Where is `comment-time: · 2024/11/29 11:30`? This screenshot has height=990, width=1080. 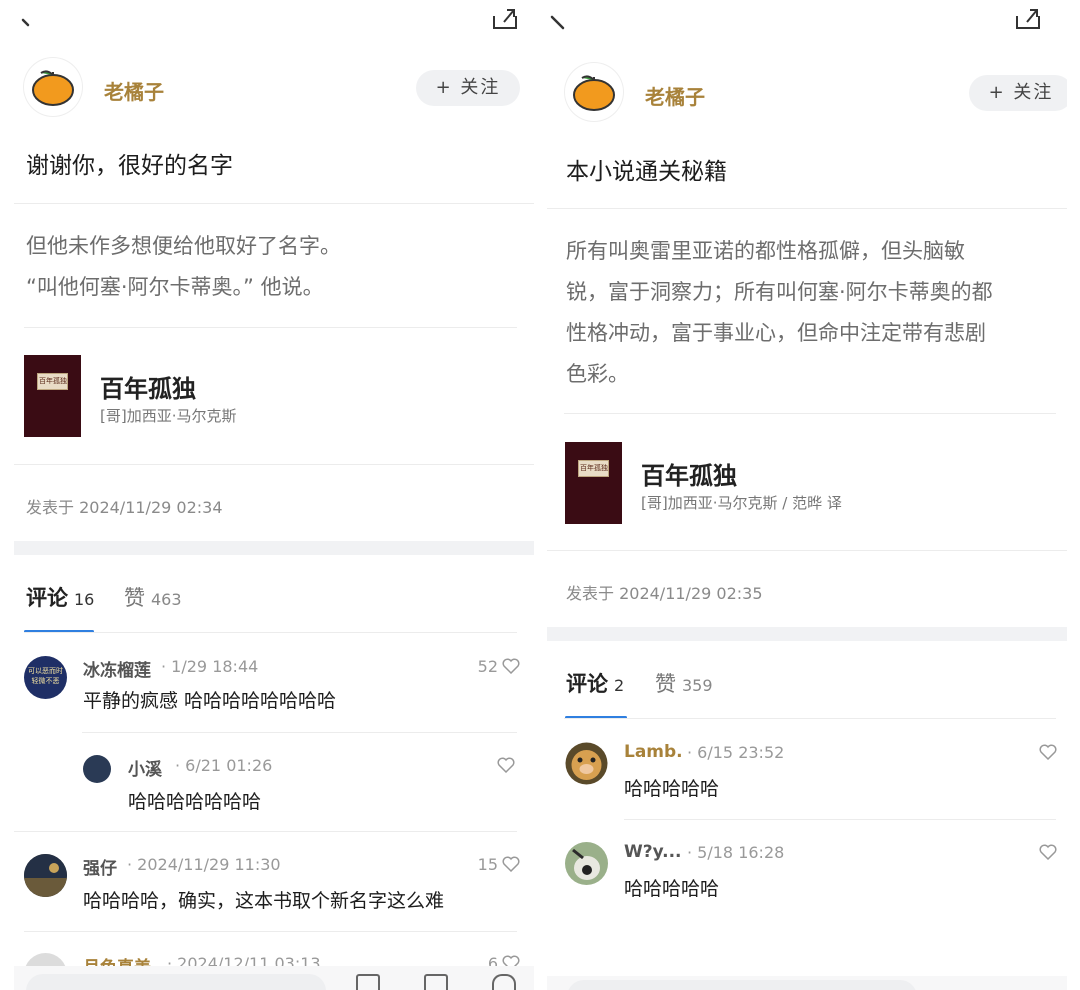 comment-time: · 2024/11/29 11:30 is located at coordinates (204, 864).